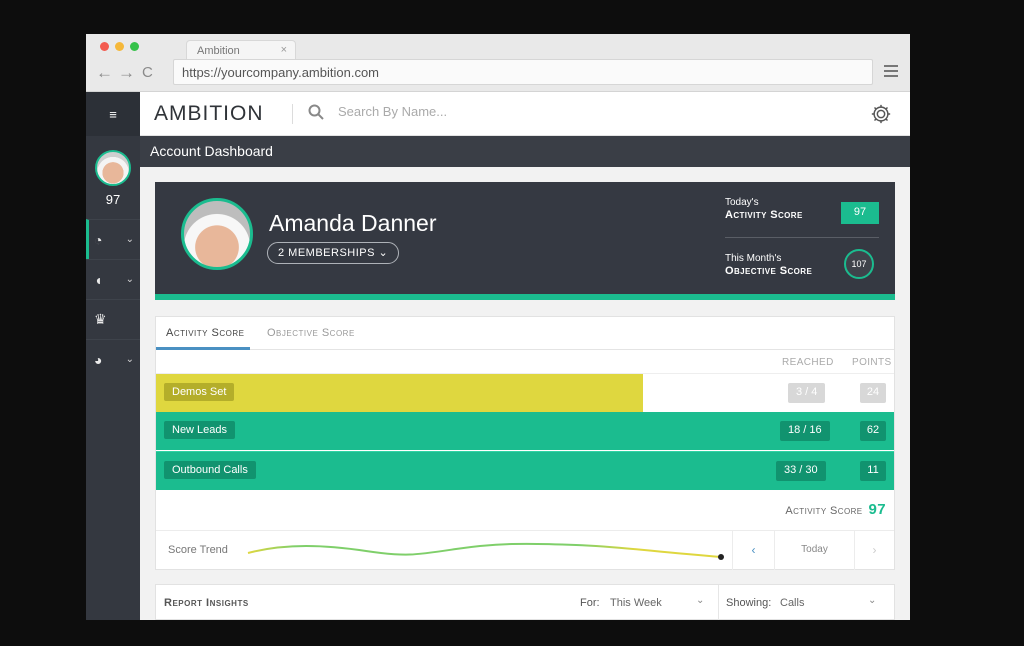 The image size is (1024, 646). I want to click on score-tabs: Activity Score Objective Score, so click(525, 333).